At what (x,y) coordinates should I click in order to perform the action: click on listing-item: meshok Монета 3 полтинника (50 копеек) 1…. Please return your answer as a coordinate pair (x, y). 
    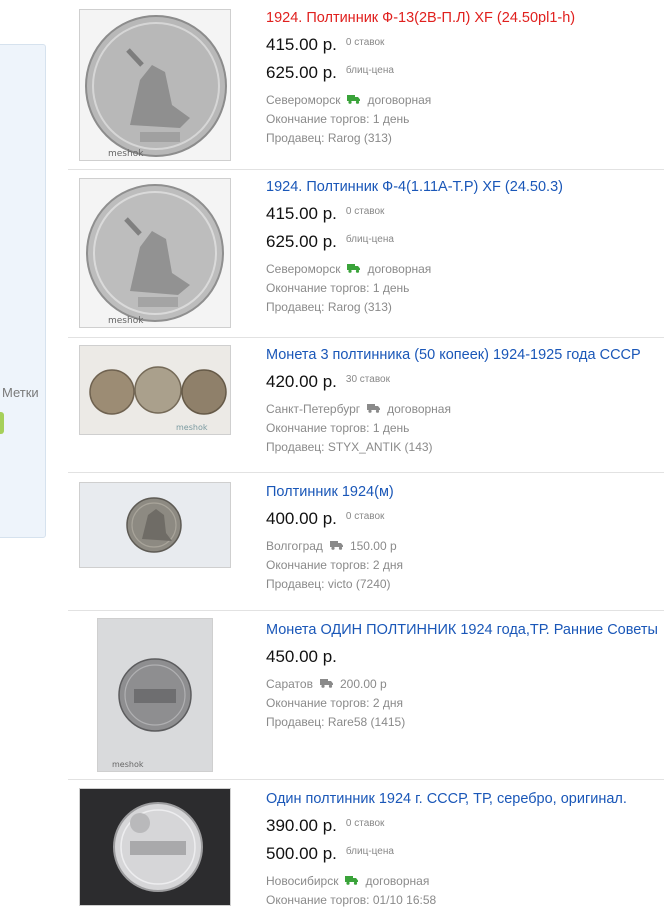
    Looking at the image, I should click on (366, 405).